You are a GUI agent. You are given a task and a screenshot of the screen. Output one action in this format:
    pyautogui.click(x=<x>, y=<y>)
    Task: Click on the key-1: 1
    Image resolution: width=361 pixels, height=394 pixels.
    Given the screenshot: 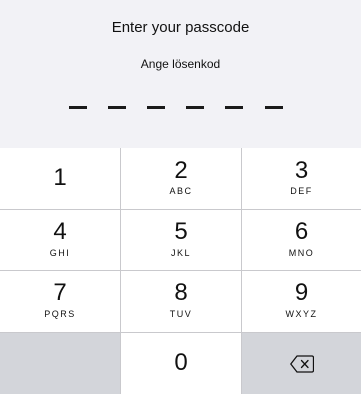 What is the action you would take?
    pyautogui.click(x=60, y=178)
    